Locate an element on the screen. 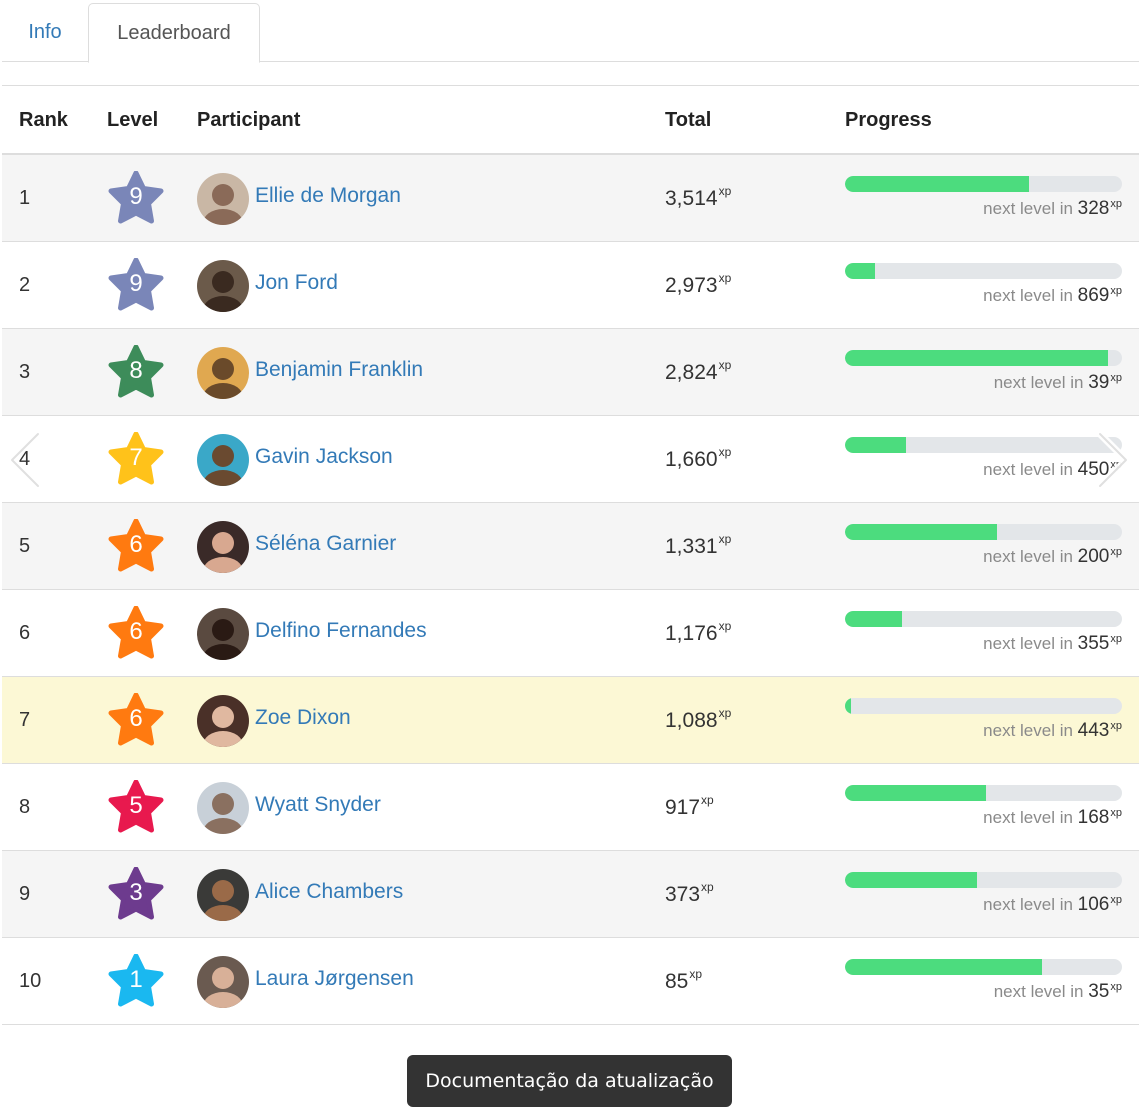  participant-name-link: Zoe Dixon is located at coordinates (303, 718).